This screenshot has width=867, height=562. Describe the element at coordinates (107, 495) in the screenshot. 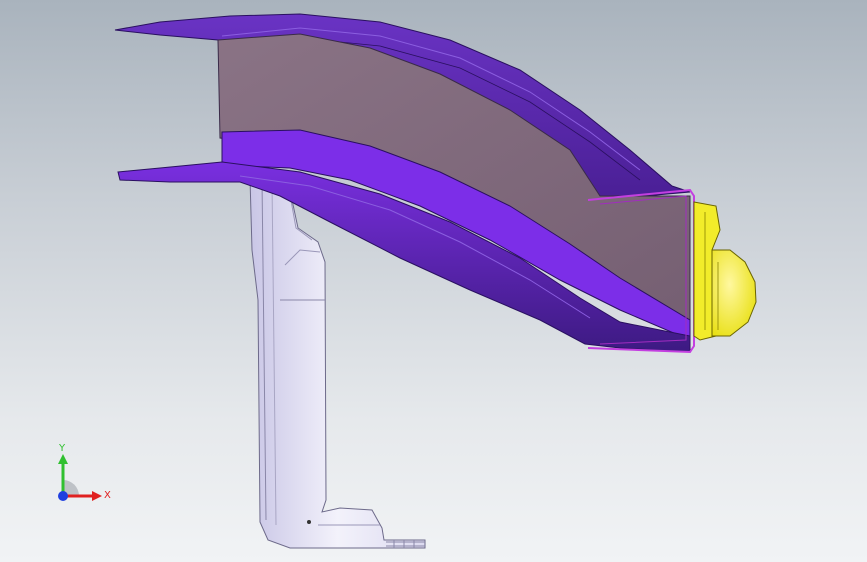

I see `x-axis-label: X` at that location.